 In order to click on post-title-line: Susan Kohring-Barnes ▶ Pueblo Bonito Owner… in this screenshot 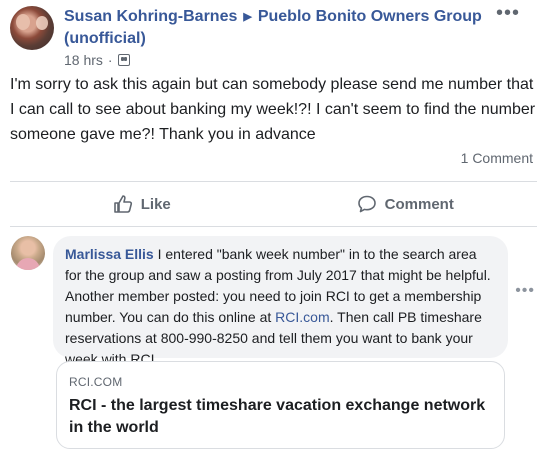, I will do `click(289, 28)`.